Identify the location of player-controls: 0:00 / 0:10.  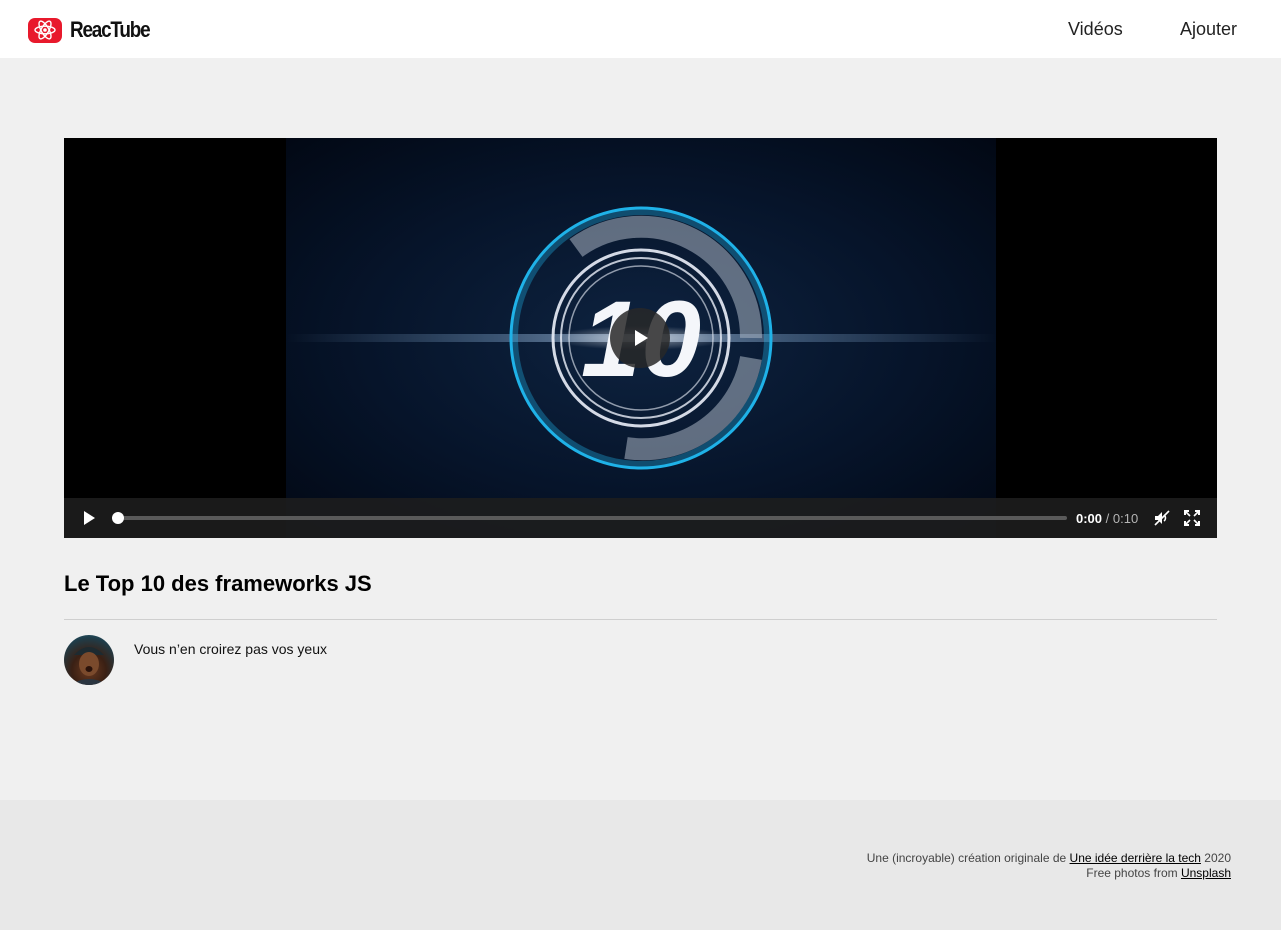
(640, 518).